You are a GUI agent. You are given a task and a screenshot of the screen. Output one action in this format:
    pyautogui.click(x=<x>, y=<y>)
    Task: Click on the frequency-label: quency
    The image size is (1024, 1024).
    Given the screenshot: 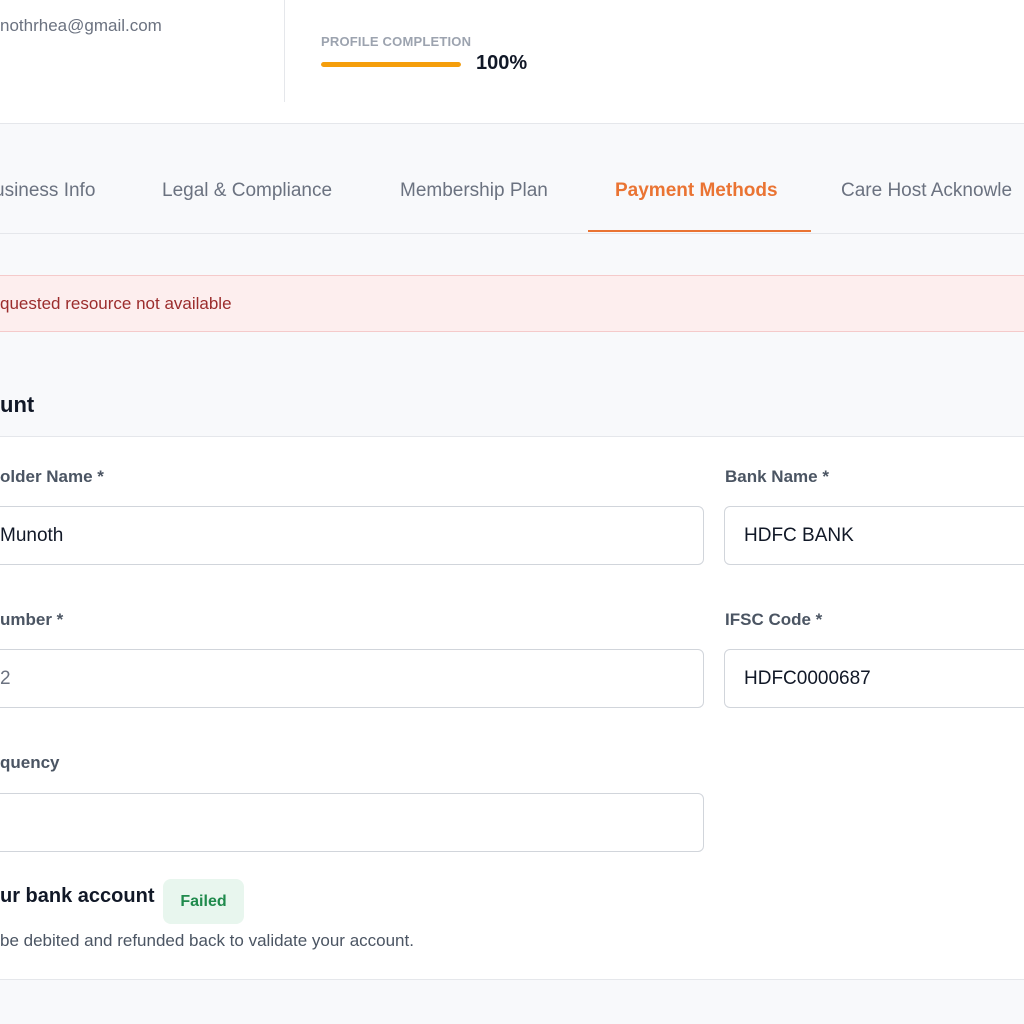 What is the action you would take?
    pyautogui.click(x=30, y=762)
    